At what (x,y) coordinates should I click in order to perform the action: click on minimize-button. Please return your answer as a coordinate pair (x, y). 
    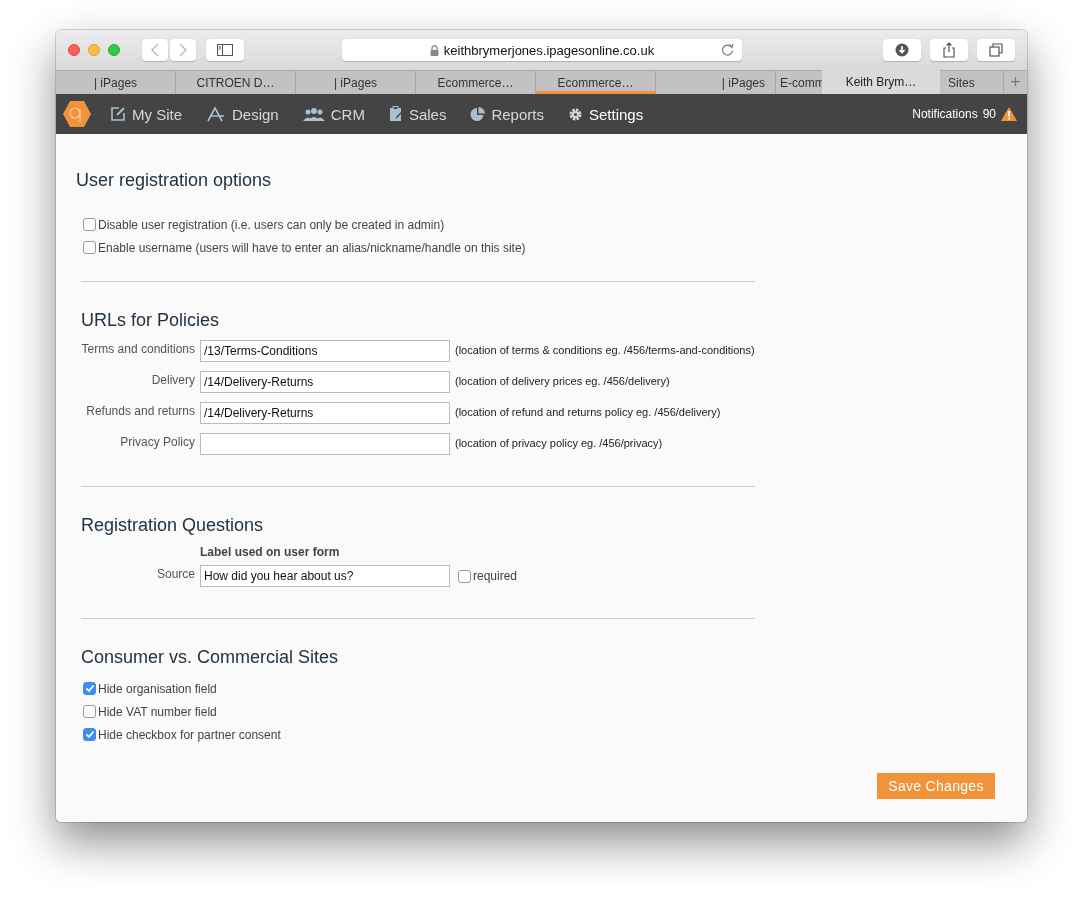
    Looking at the image, I should click on (94, 50).